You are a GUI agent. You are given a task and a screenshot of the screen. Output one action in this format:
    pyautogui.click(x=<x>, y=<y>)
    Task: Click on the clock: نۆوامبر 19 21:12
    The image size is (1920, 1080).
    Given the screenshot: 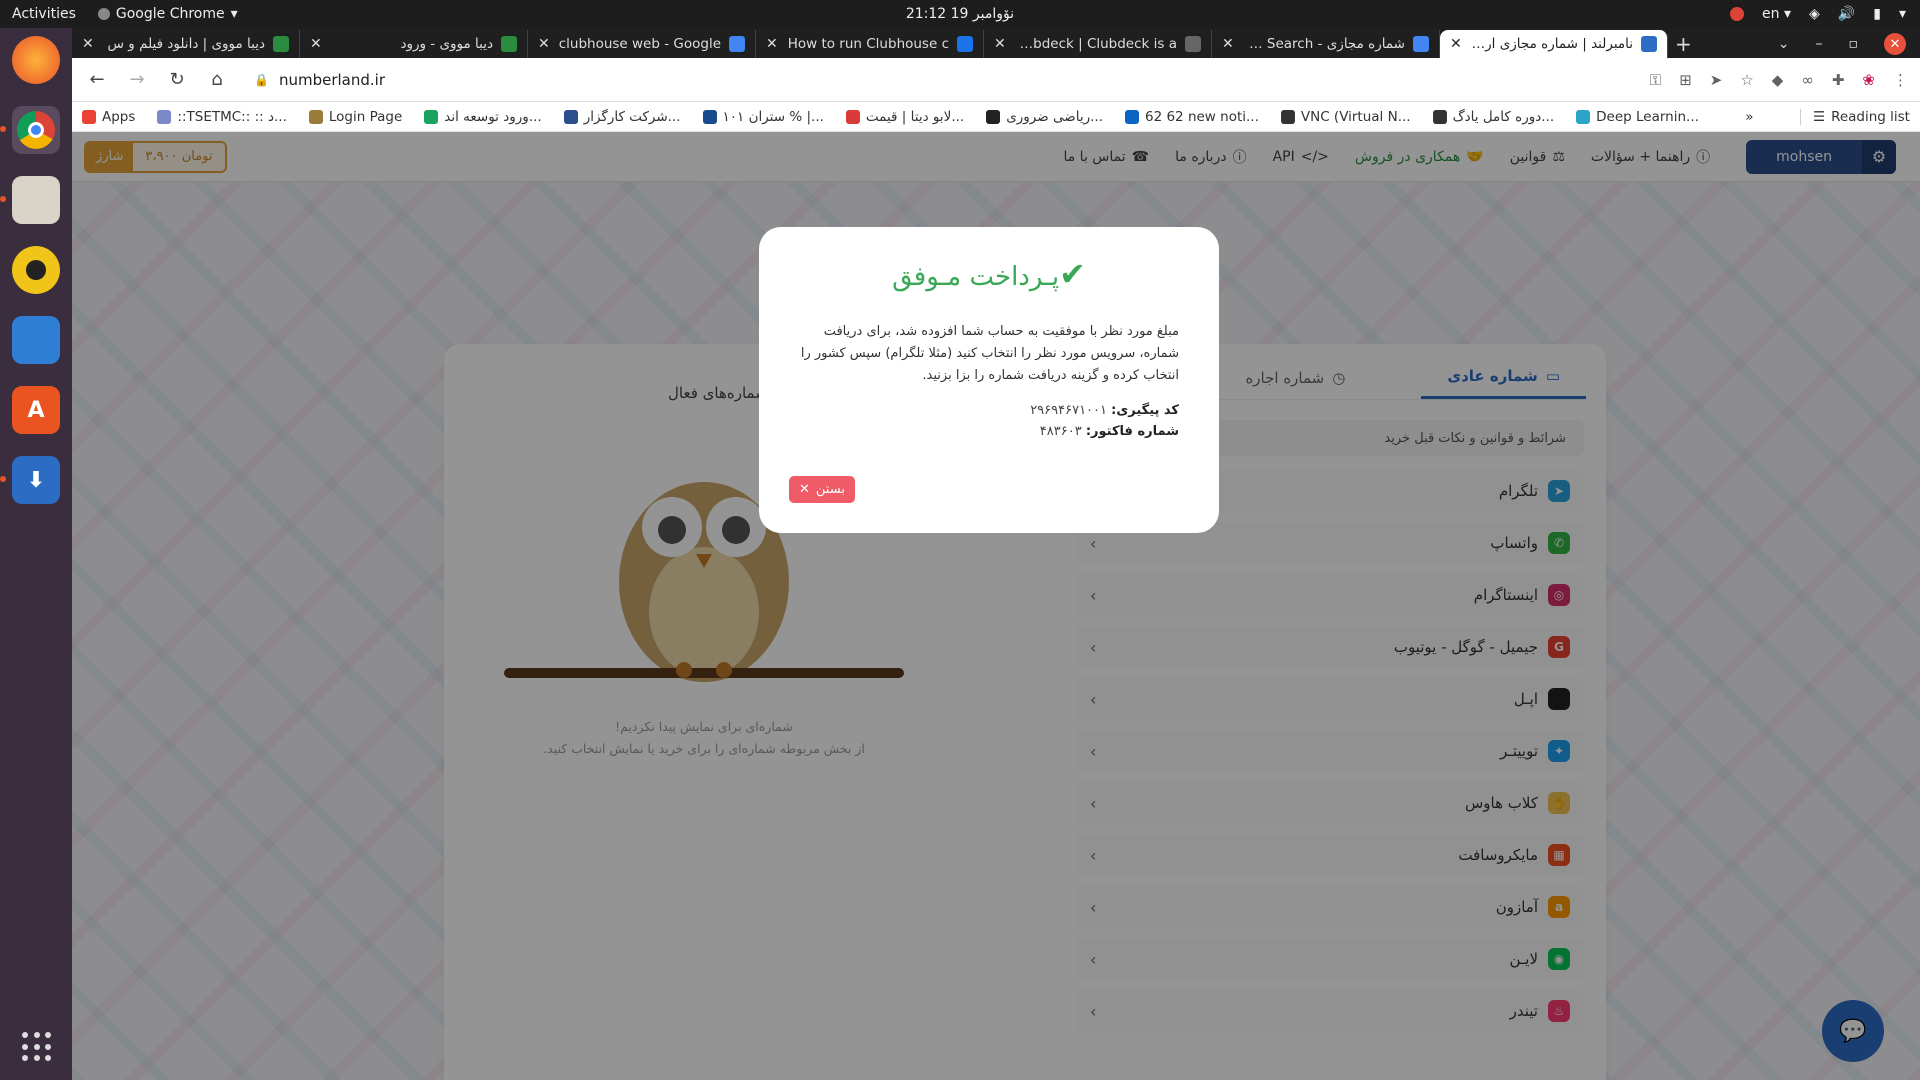 What is the action you would take?
    pyautogui.click(x=960, y=14)
    